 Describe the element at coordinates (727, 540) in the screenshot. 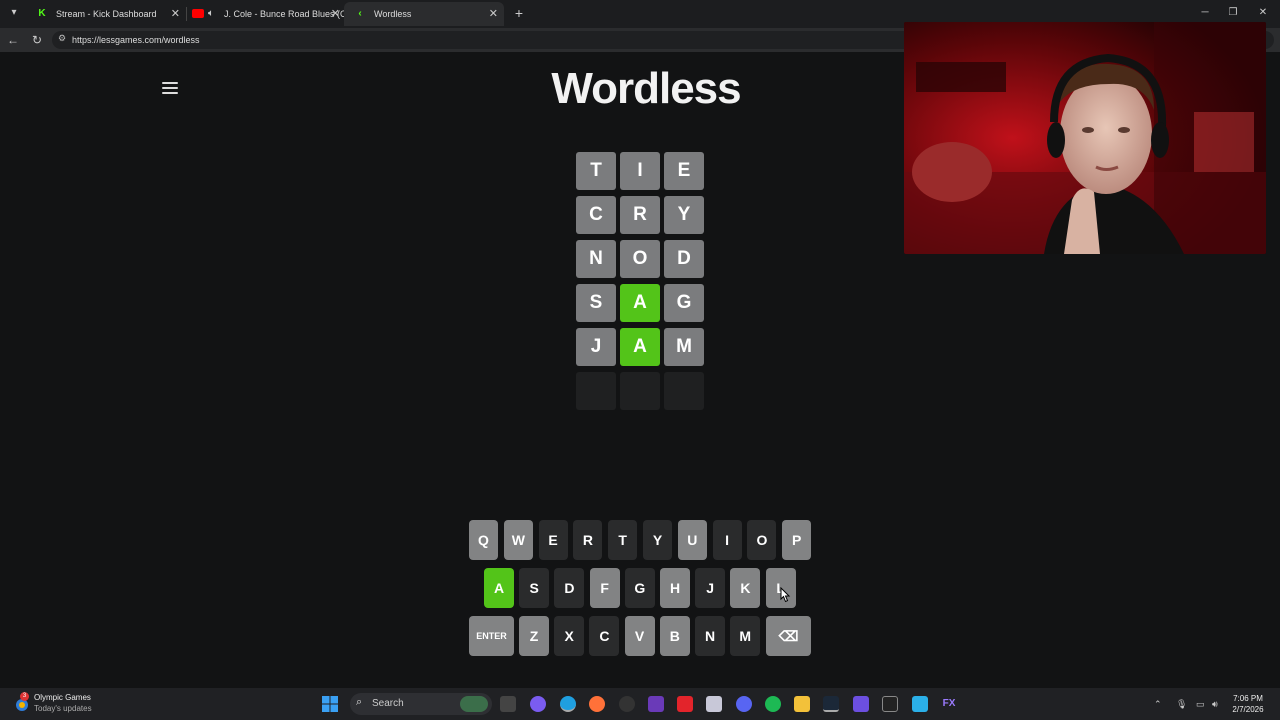

I see `key-i: I` at that location.